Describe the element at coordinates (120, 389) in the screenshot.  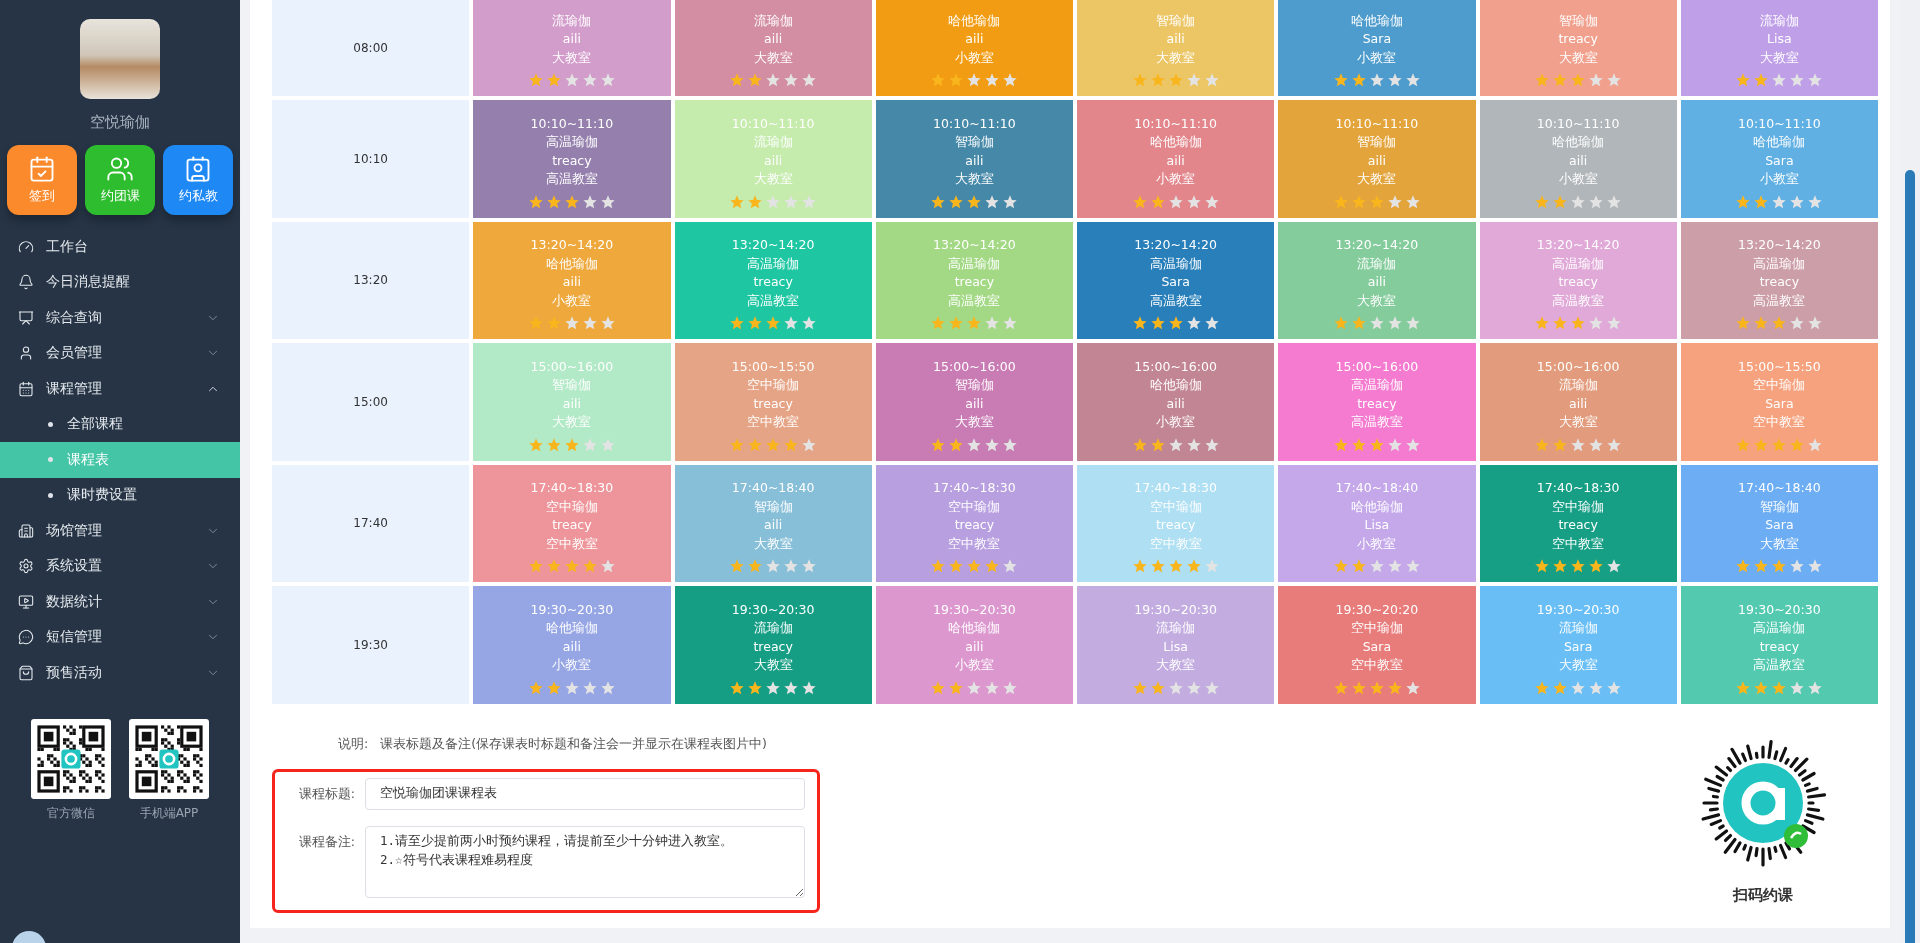
I see `menu-item: 课程管理` at that location.